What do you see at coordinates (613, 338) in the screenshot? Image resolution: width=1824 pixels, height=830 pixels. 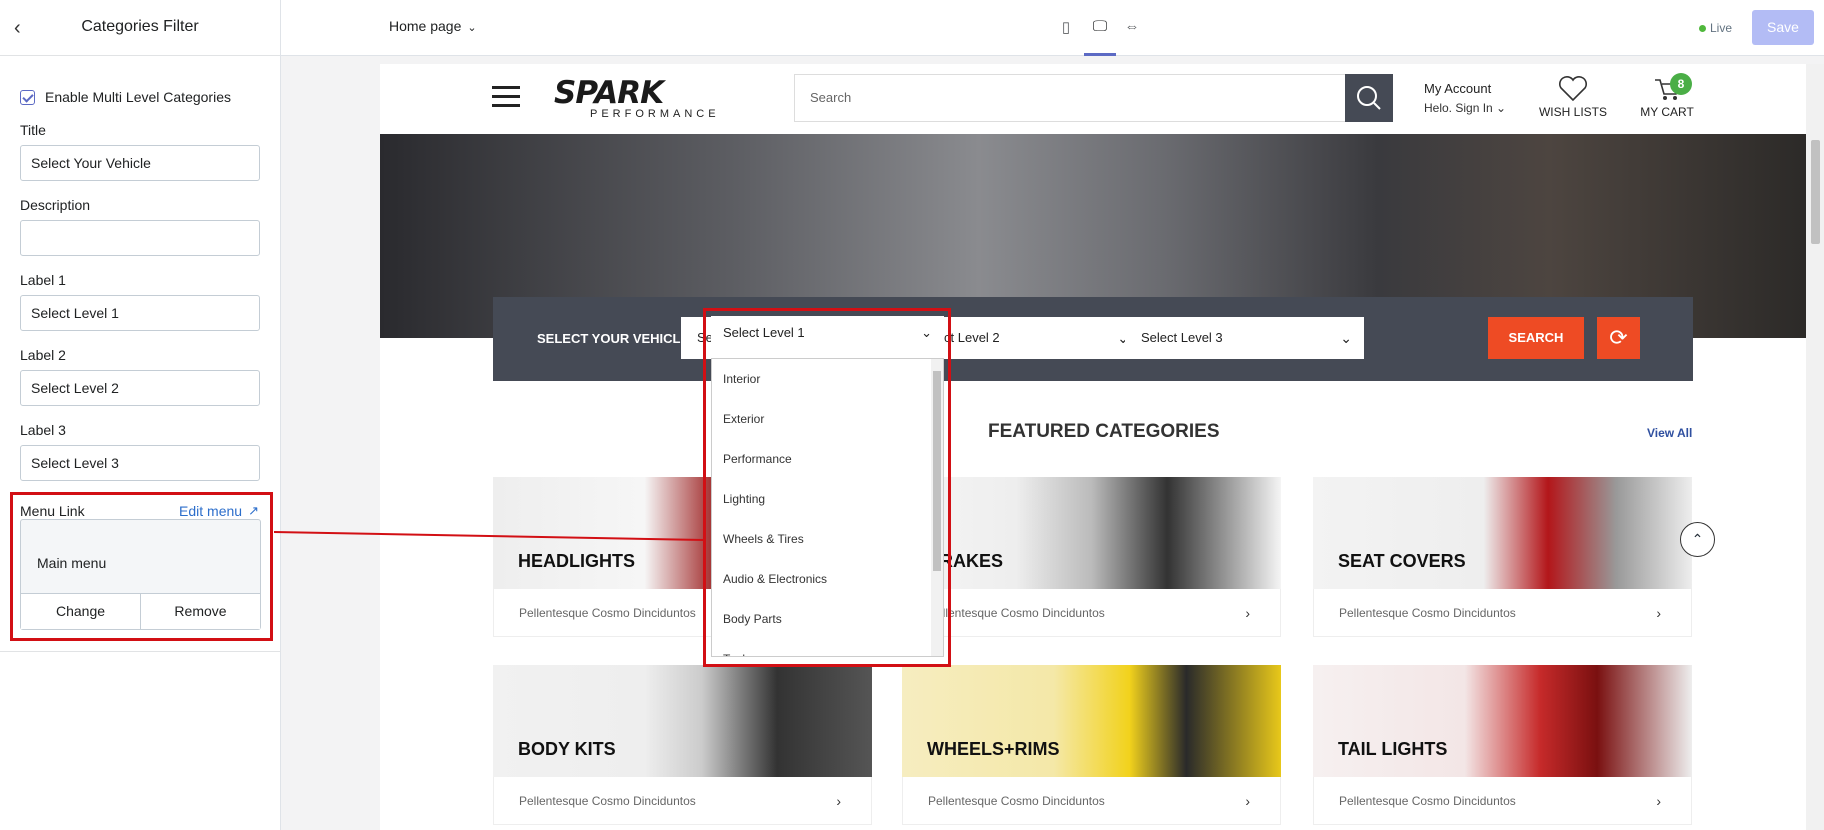 I see `vehicle-selector-title: SELECT YOUR VEHICLE` at bounding box center [613, 338].